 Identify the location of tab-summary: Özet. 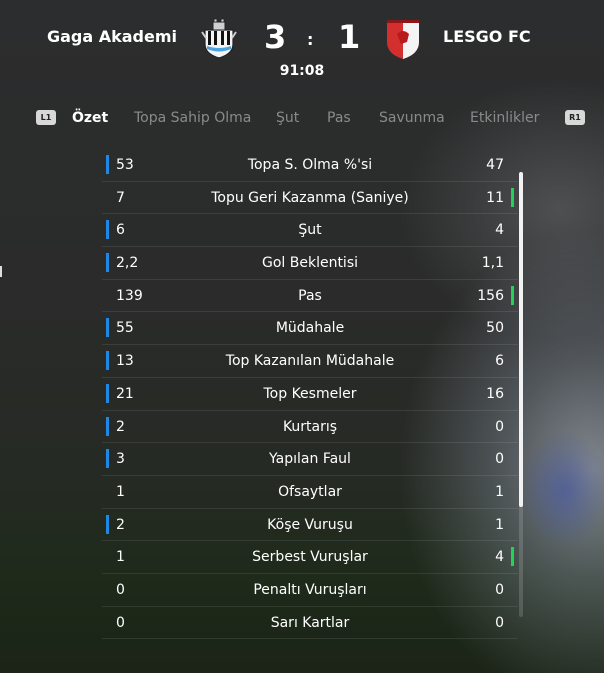
(90, 118).